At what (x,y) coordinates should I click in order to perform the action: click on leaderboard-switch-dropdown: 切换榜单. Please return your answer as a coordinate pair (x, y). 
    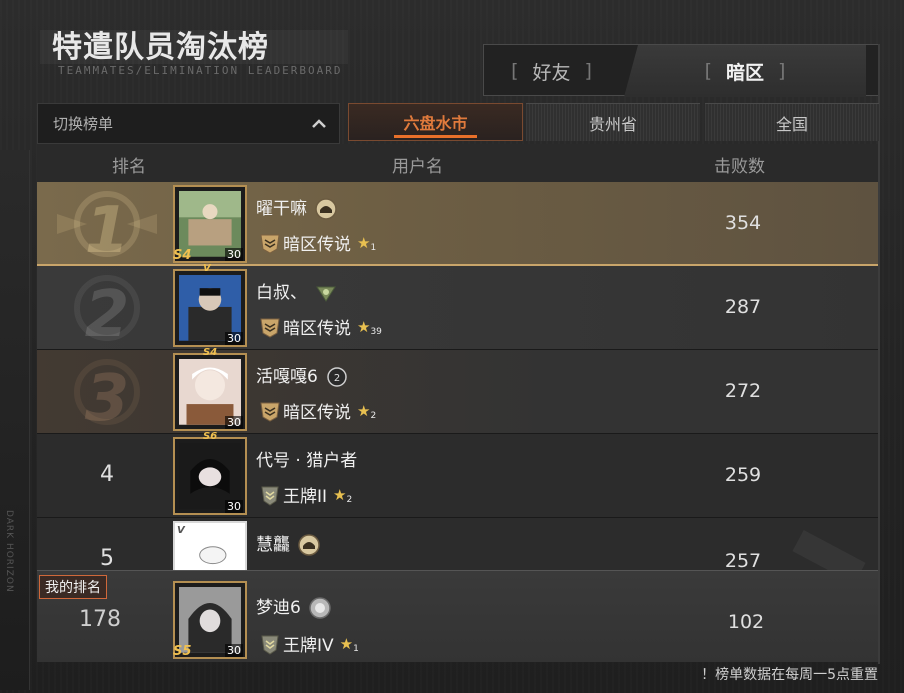
    Looking at the image, I should click on (188, 123).